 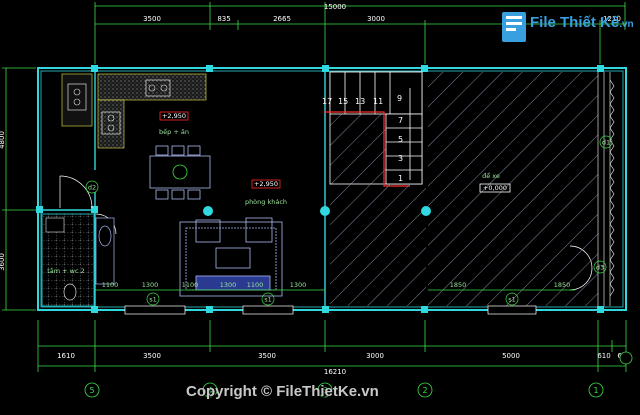 I want to click on stair-number: 13, so click(x=360, y=101).